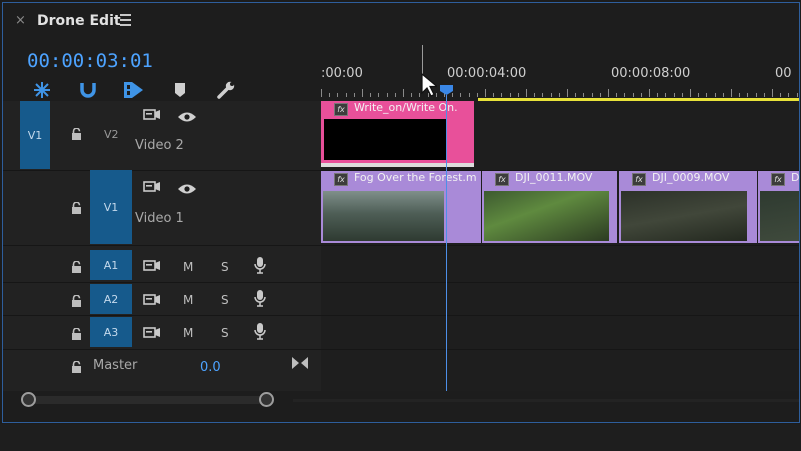 The width and height of the screenshot is (801, 451). I want to click on settings-wrench-icon, so click(226, 90).